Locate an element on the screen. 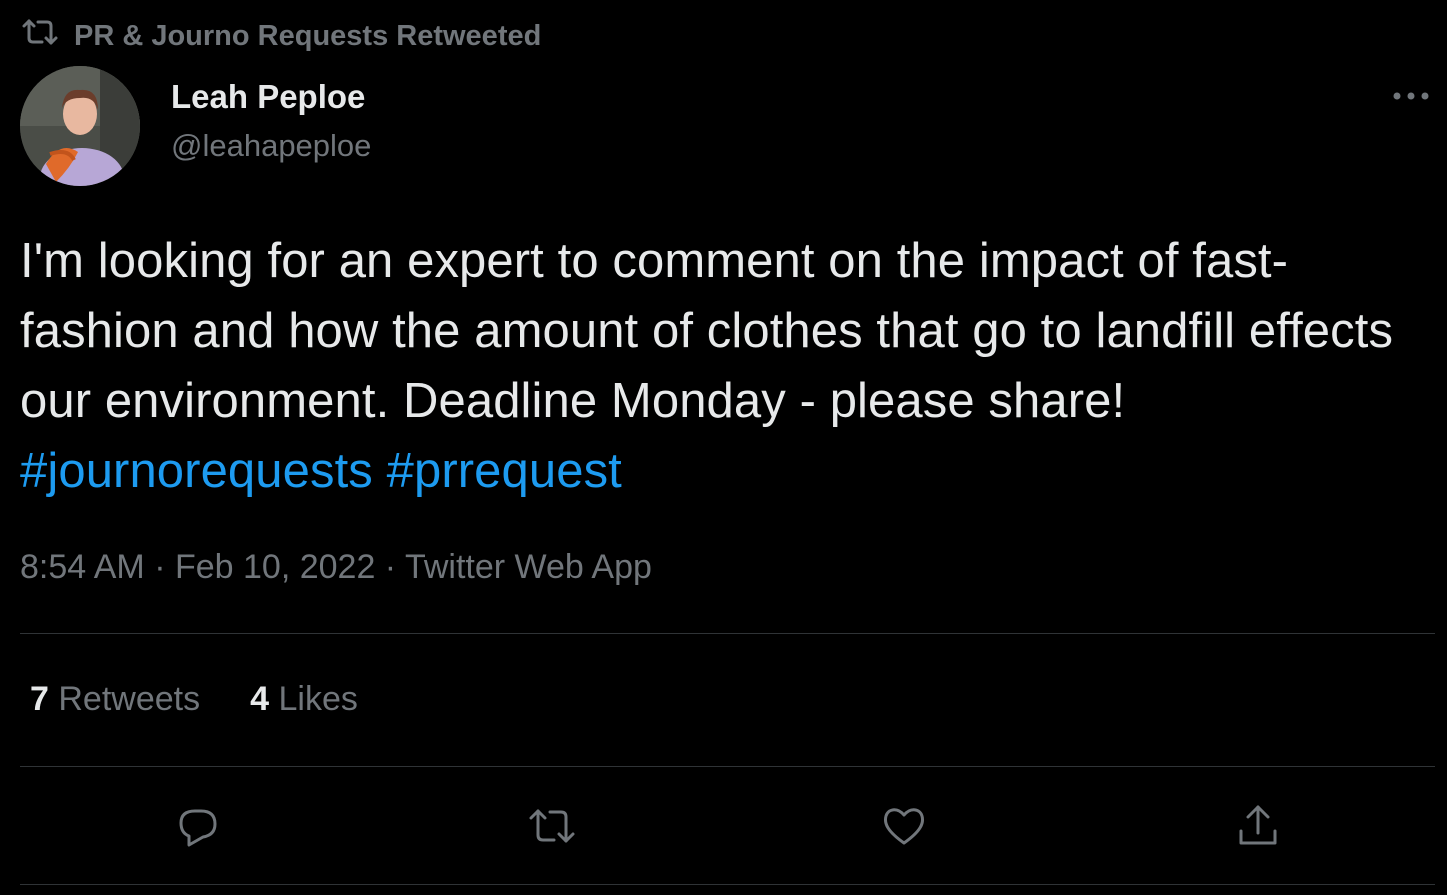  like-button is located at coordinates (904, 828).